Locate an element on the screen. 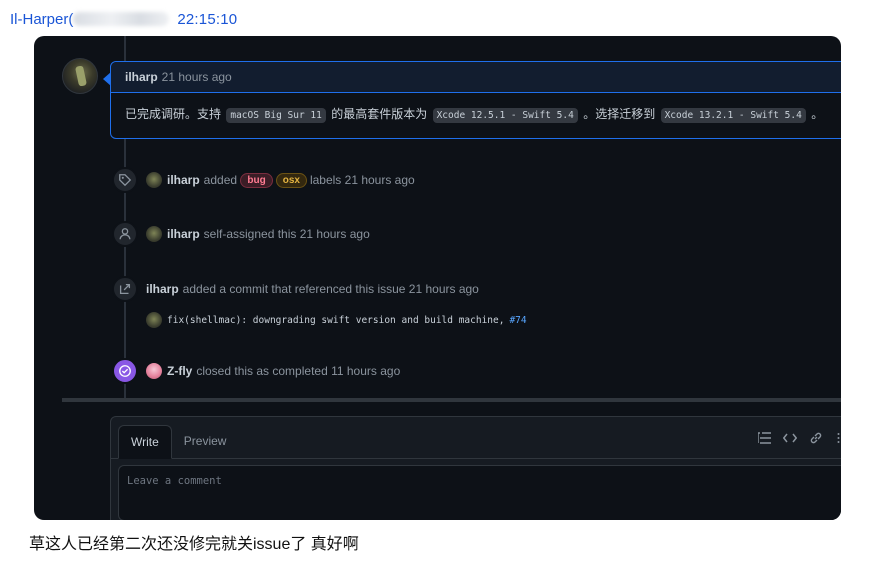  tab-write: Write is located at coordinates (145, 442).